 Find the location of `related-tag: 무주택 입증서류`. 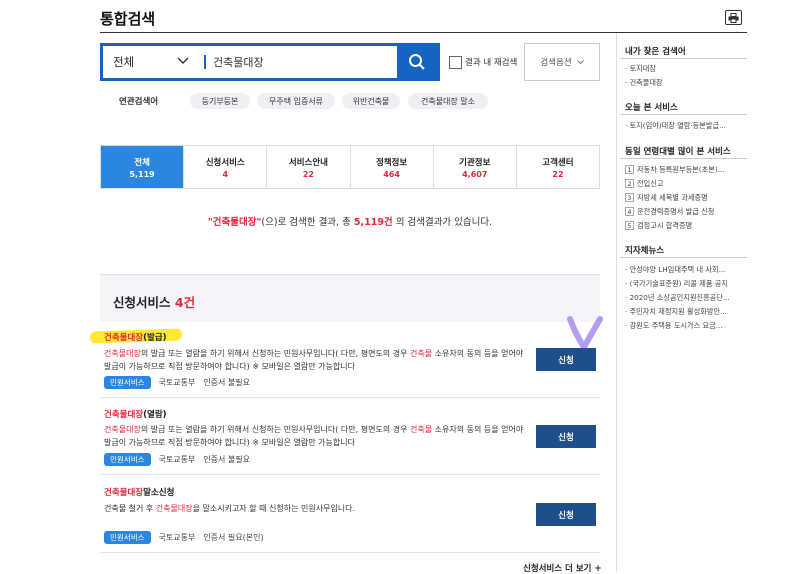

related-tag: 무주택 입증서류 is located at coordinates (296, 101).